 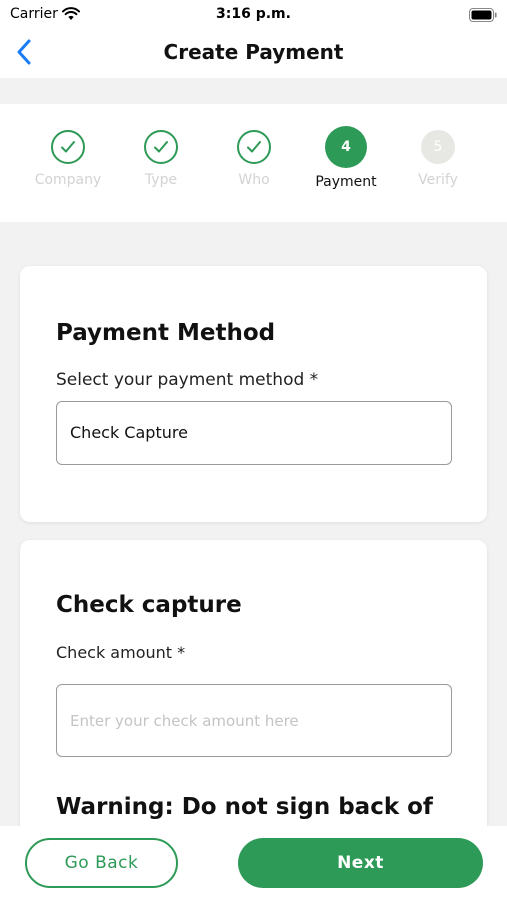 What do you see at coordinates (346, 182) in the screenshot?
I see `step-label: Payment` at bounding box center [346, 182].